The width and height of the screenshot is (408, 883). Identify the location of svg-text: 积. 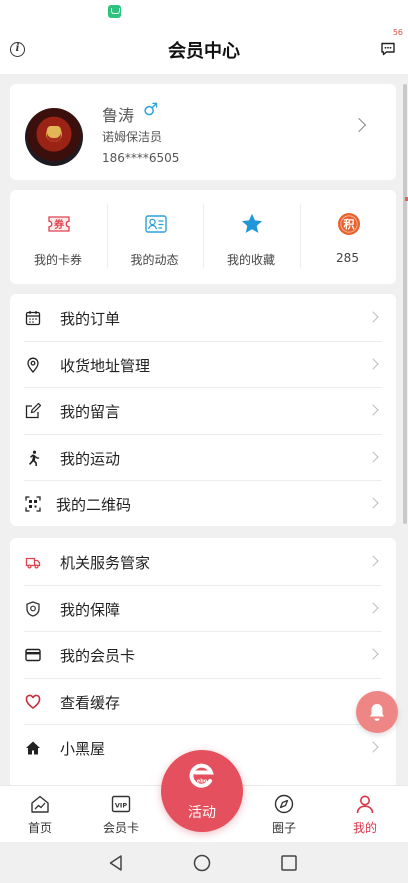
(348, 224).